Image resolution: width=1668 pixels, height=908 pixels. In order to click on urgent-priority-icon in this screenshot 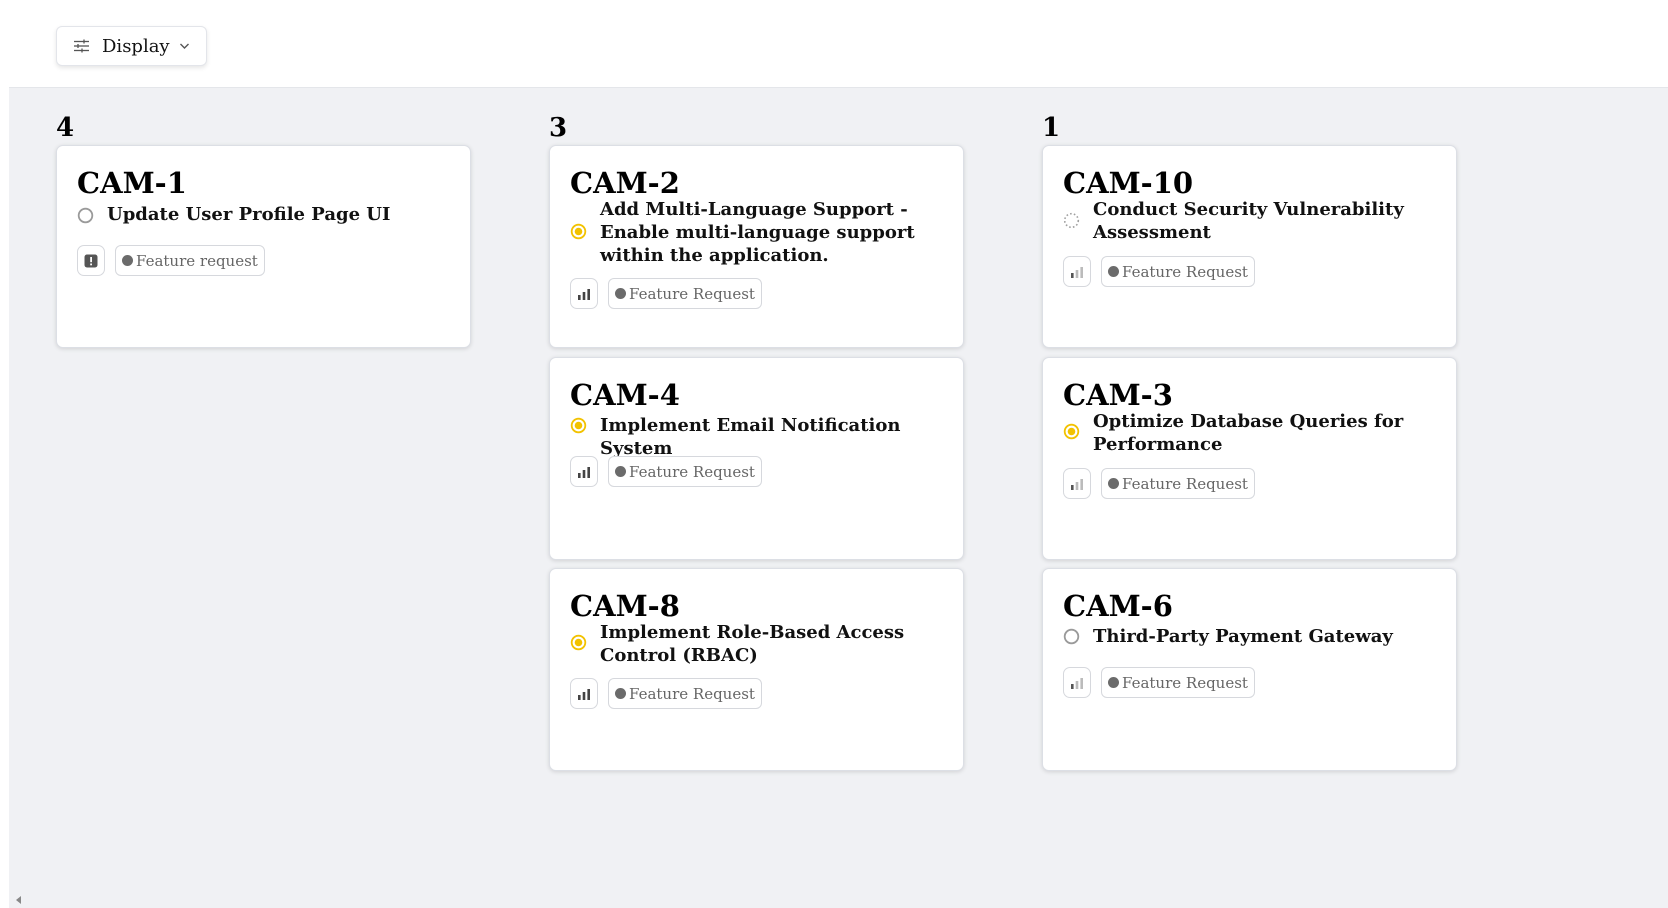, I will do `click(91, 260)`.